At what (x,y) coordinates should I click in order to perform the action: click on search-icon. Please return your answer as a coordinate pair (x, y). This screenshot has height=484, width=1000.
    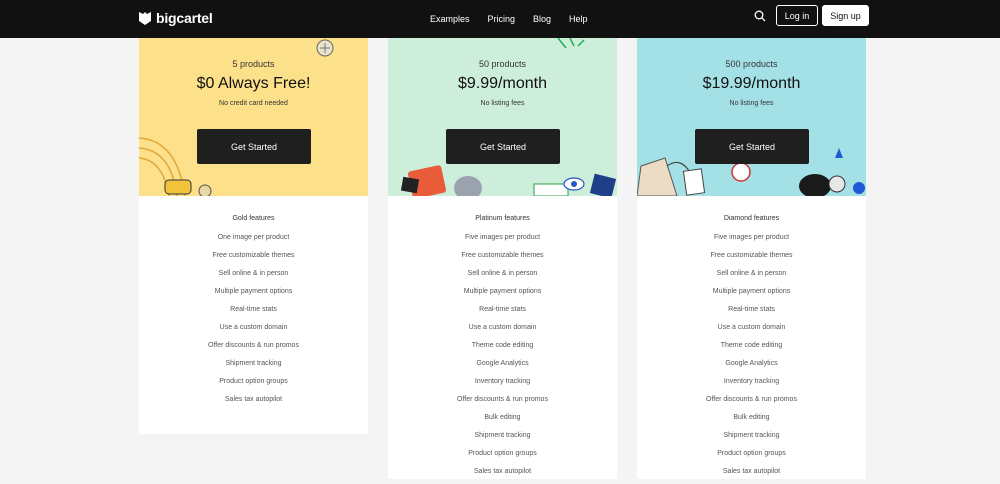
    Looking at the image, I should click on (760, 16).